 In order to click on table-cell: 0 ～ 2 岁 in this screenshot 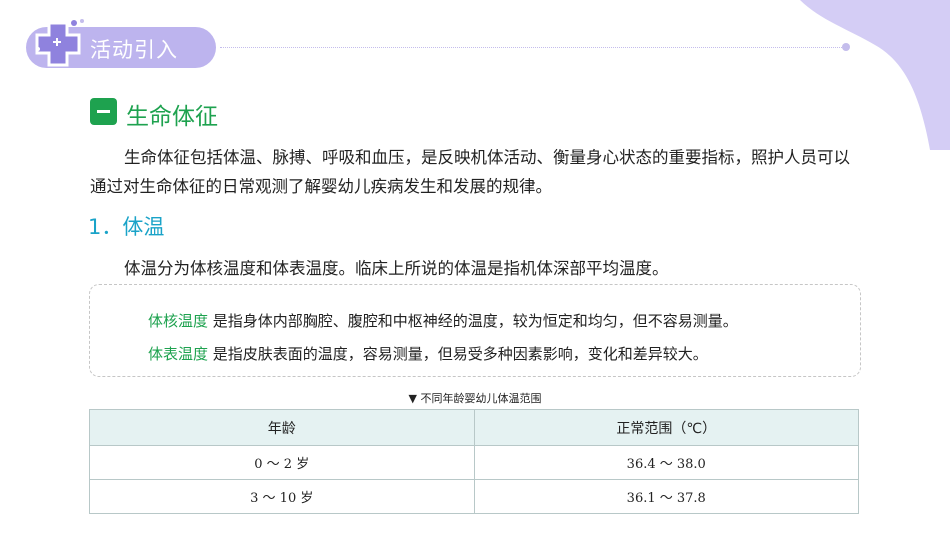, I will do `click(282, 462)`.